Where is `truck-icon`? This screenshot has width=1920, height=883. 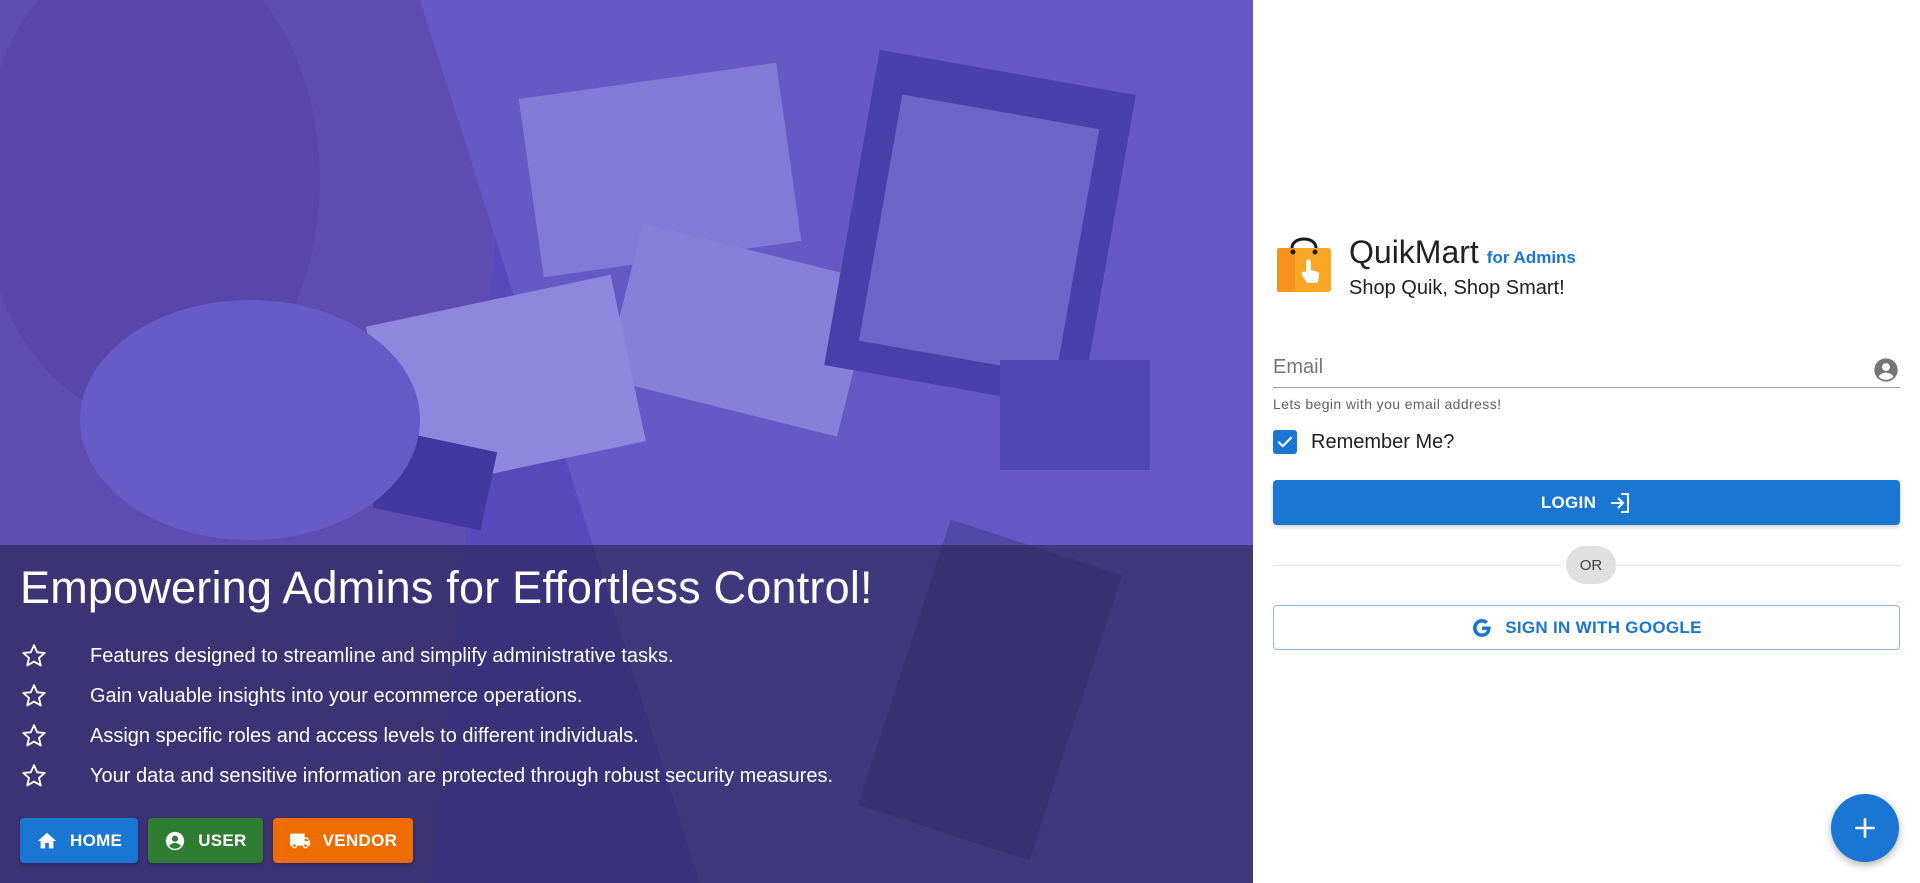
truck-icon is located at coordinates (300, 841).